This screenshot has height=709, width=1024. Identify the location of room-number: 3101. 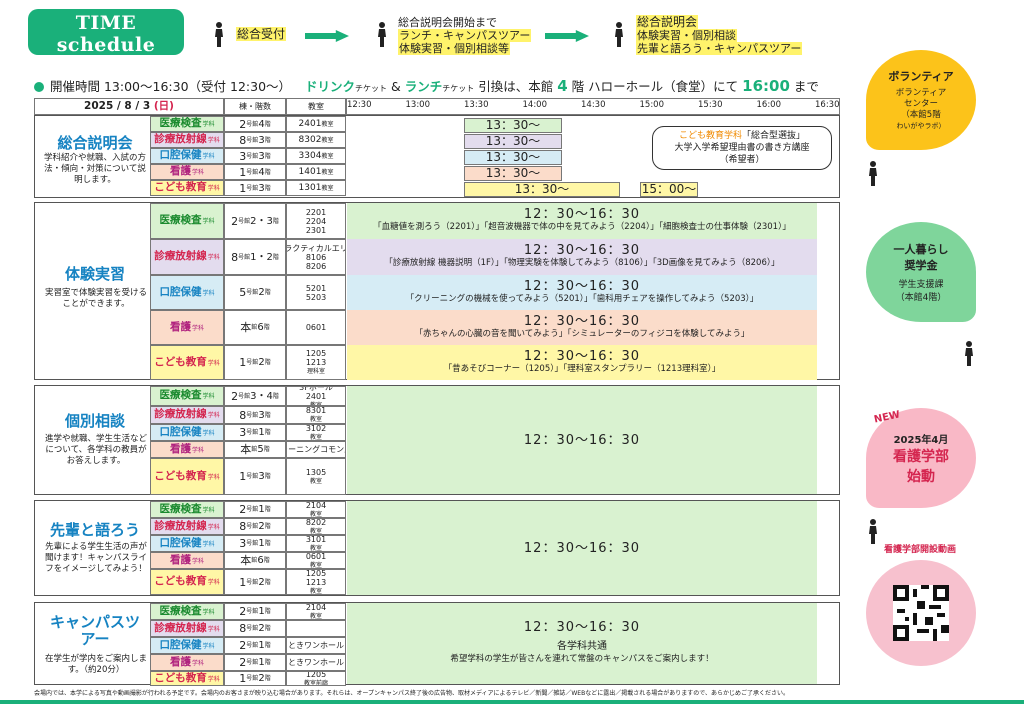
(316, 539).